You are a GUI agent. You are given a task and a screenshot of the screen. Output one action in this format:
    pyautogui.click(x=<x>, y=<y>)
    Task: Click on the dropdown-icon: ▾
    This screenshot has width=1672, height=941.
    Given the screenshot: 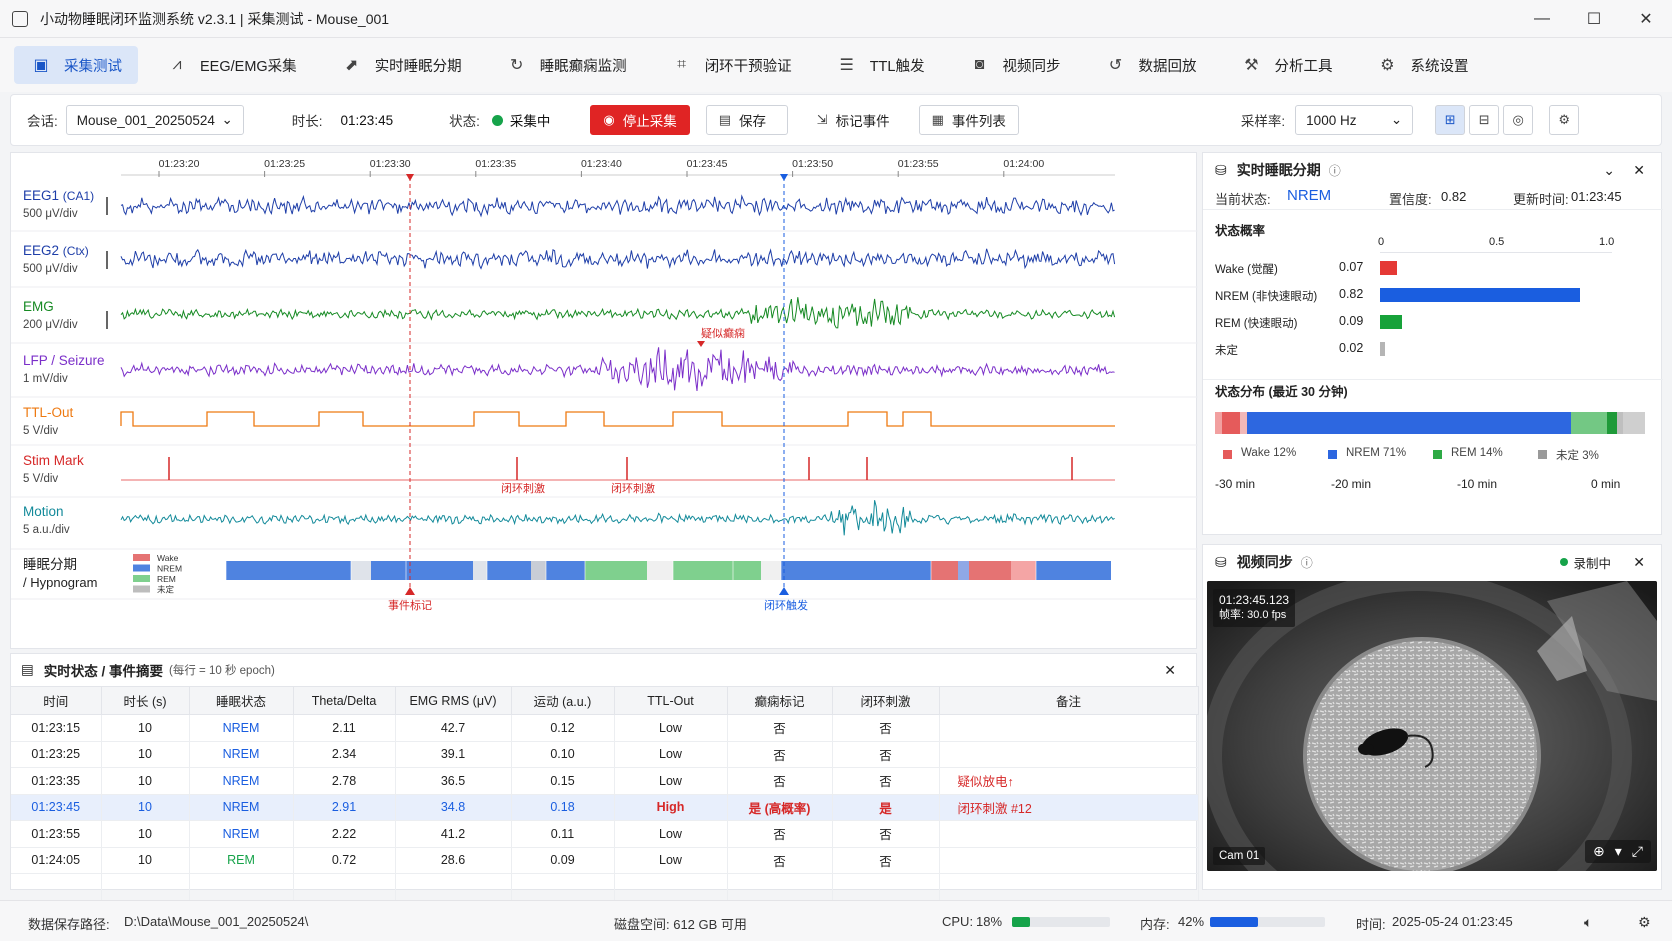 What is the action you would take?
    pyautogui.click(x=1618, y=851)
    